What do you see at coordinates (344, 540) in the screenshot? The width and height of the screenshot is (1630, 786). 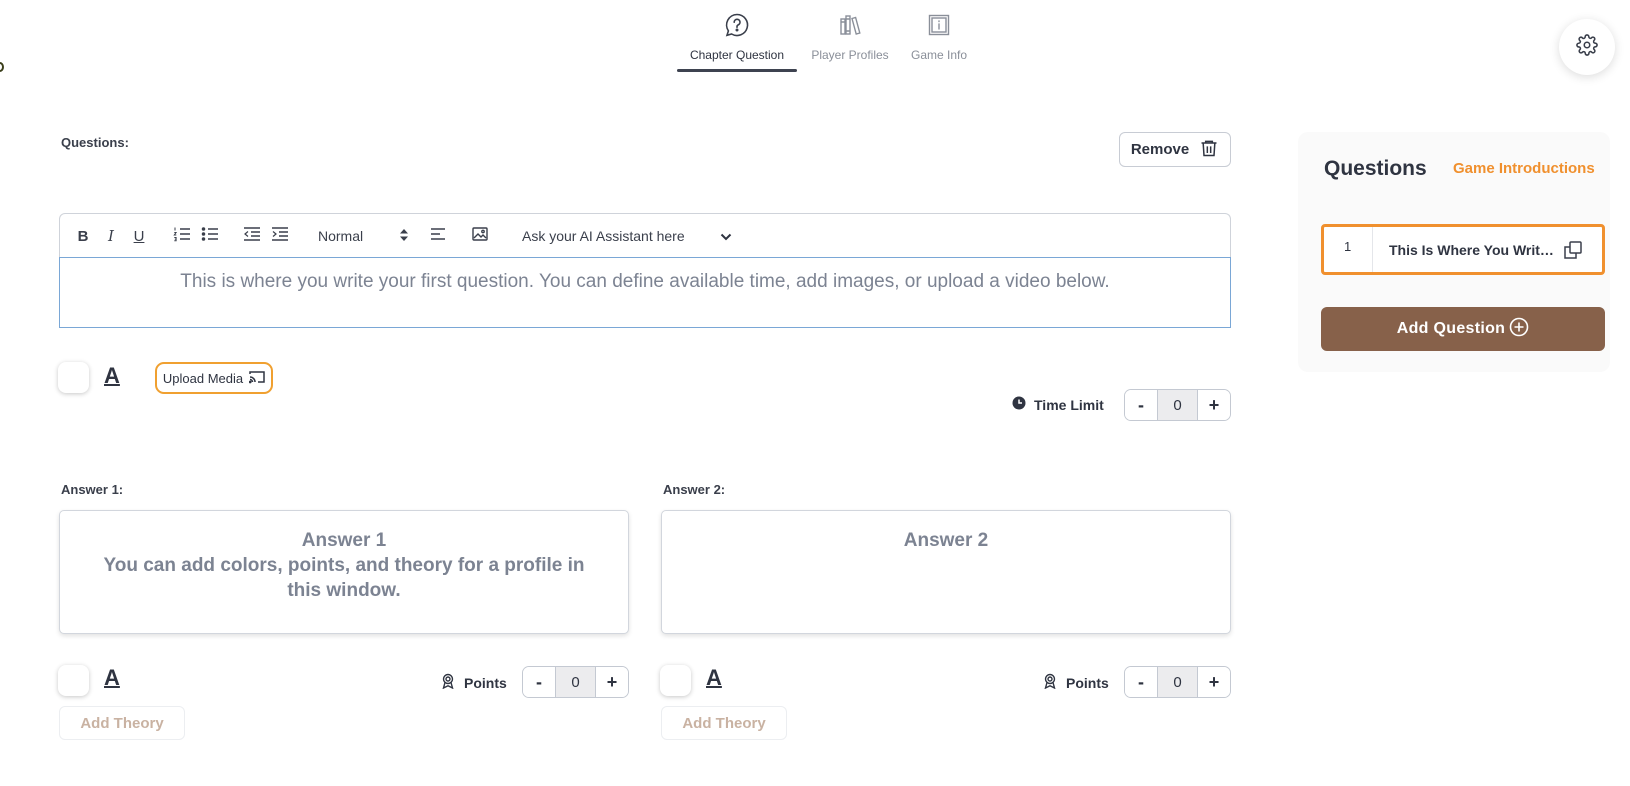 I see `answer-1-title: Answer 1` at bounding box center [344, 540].